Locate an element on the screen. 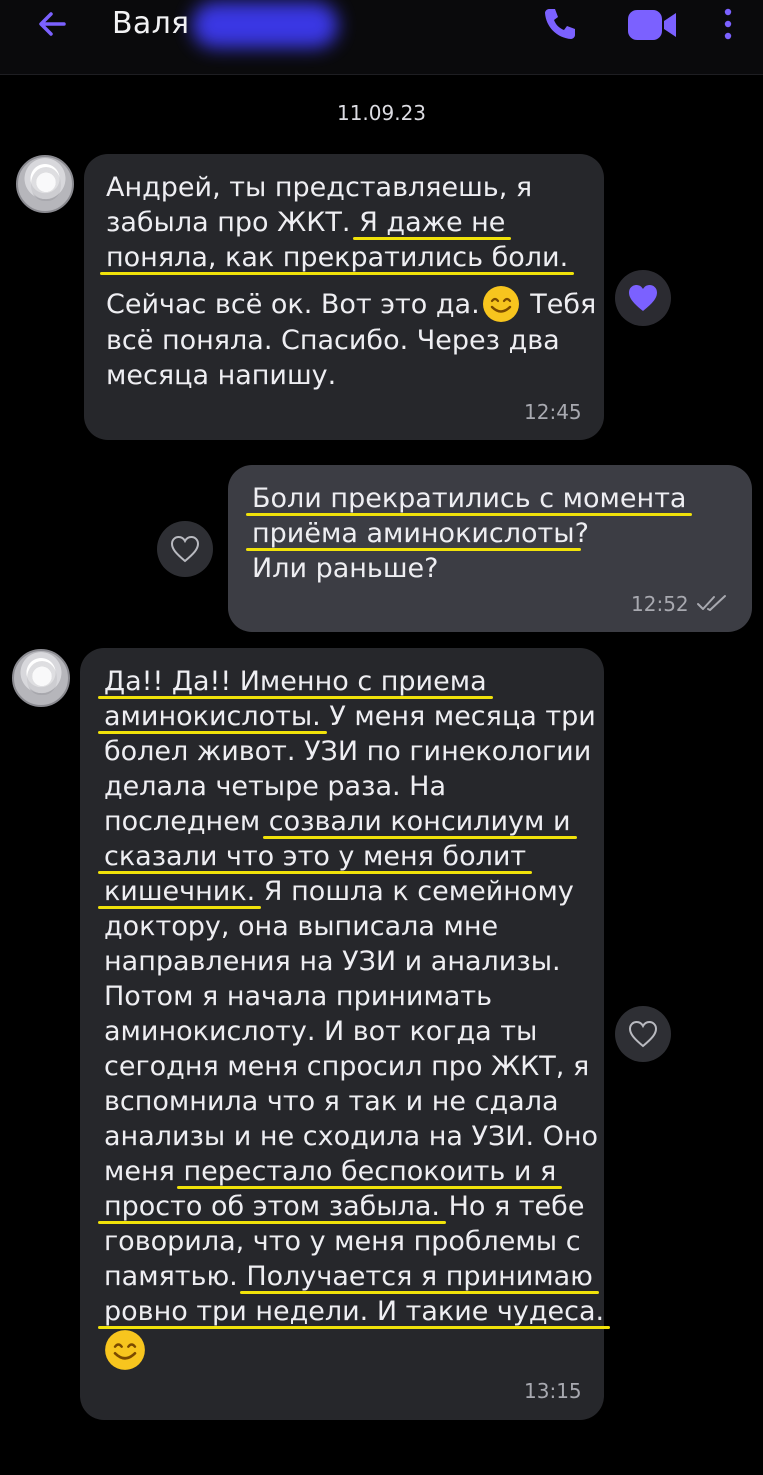  highlight-underline: перестало беспокоить и я is located at coordinates (369, 1172).